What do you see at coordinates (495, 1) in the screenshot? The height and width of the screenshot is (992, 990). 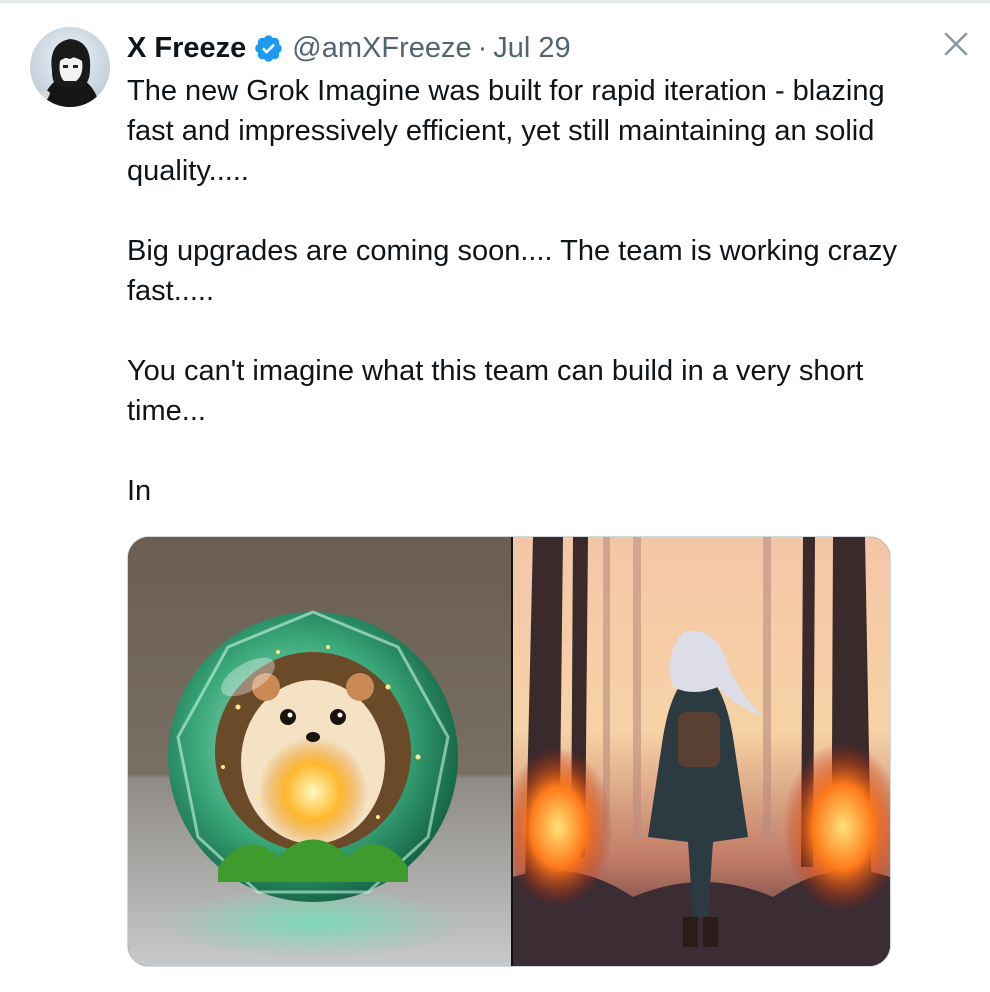 I see `top-border` at bounding box center [495, 1].